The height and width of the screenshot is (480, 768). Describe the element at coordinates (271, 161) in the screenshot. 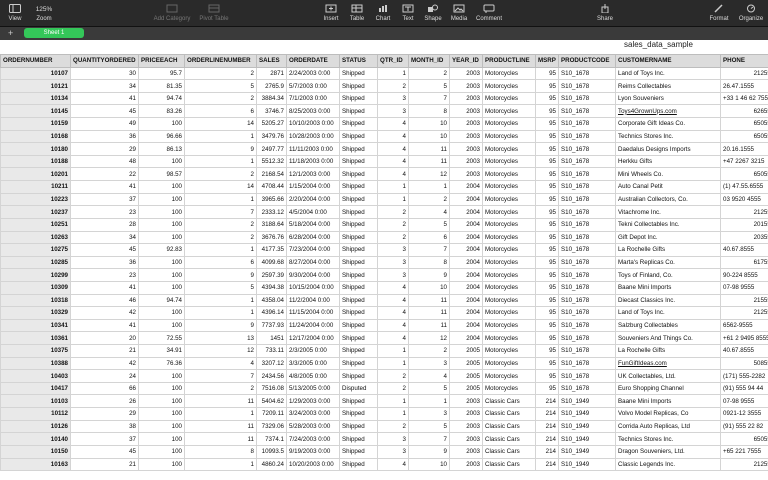

I see `table-cell: 5512.32` at that location.